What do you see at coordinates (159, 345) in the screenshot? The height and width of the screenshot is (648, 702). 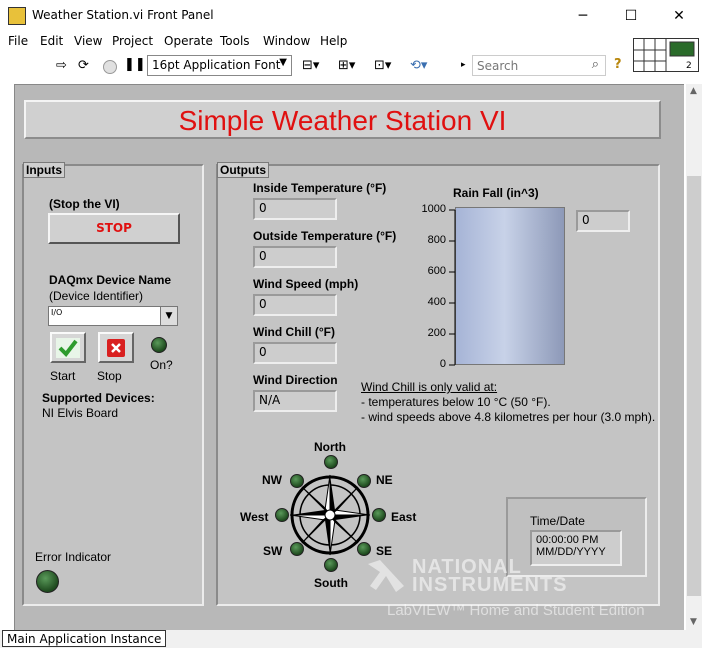 I see `on-led` at bounding box center [159, 345].